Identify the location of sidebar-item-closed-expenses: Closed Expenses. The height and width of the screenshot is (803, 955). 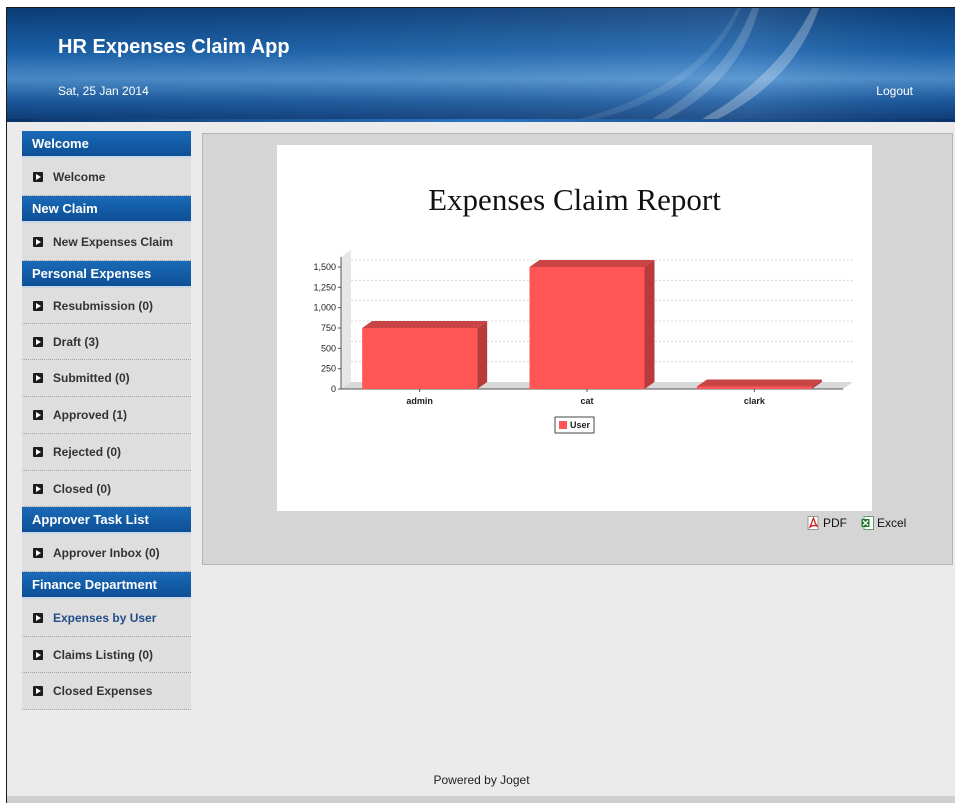
(106, 691).